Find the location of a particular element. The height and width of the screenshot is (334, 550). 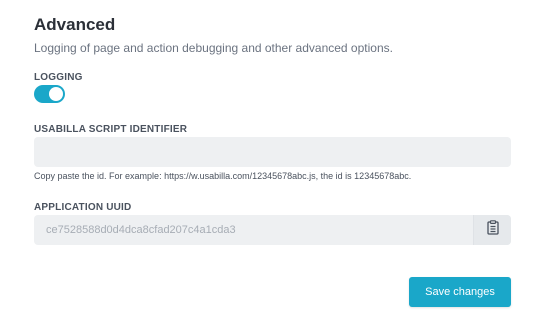

clipboard-icon is located at coordinates (492, 230).